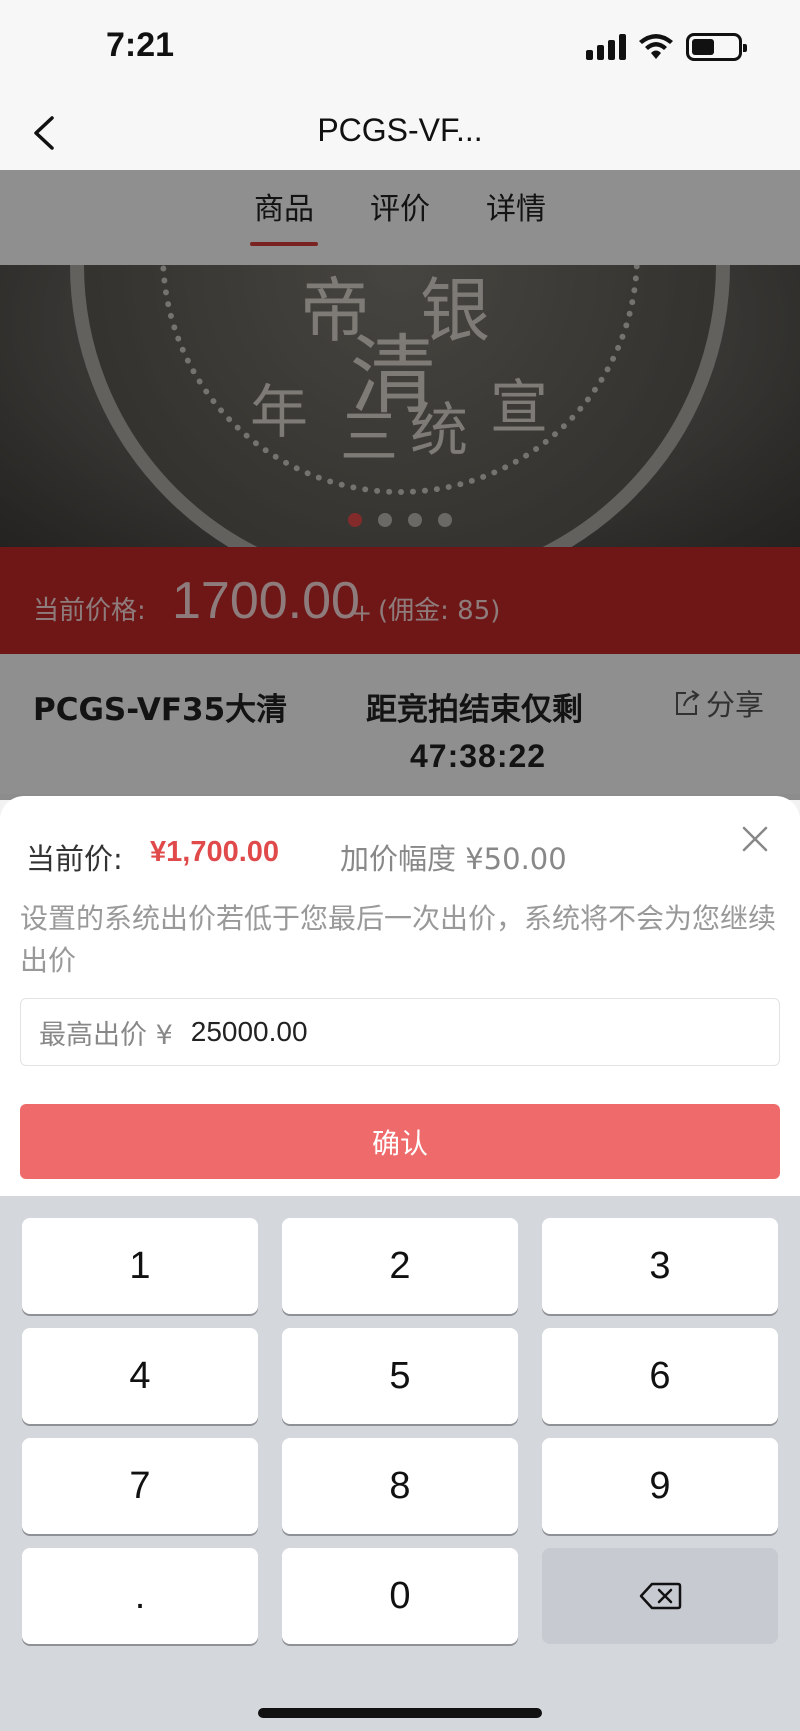 Image resolution: width=800 pixels, height=1731 pixels. I want to click on backspace-key, so click(660, 1596).